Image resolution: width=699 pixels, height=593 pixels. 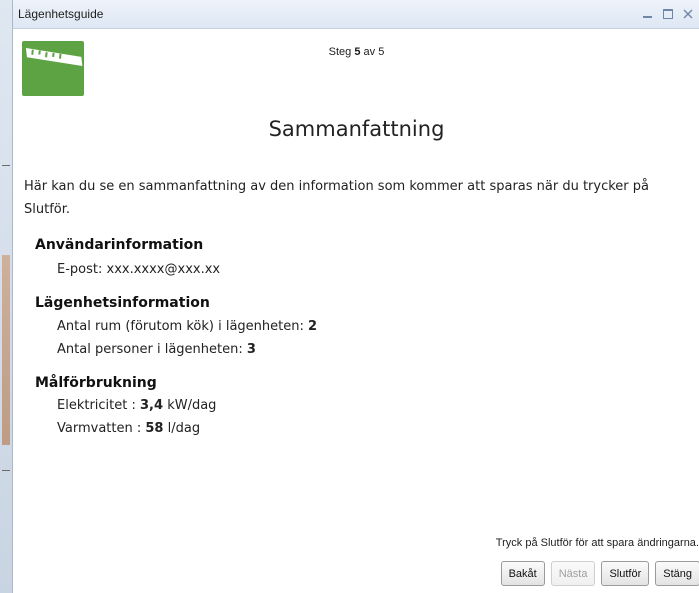 I want to click on wizard-buttons: Bakåt Nästa Slutför Stäng, so click(x=599, y=573).